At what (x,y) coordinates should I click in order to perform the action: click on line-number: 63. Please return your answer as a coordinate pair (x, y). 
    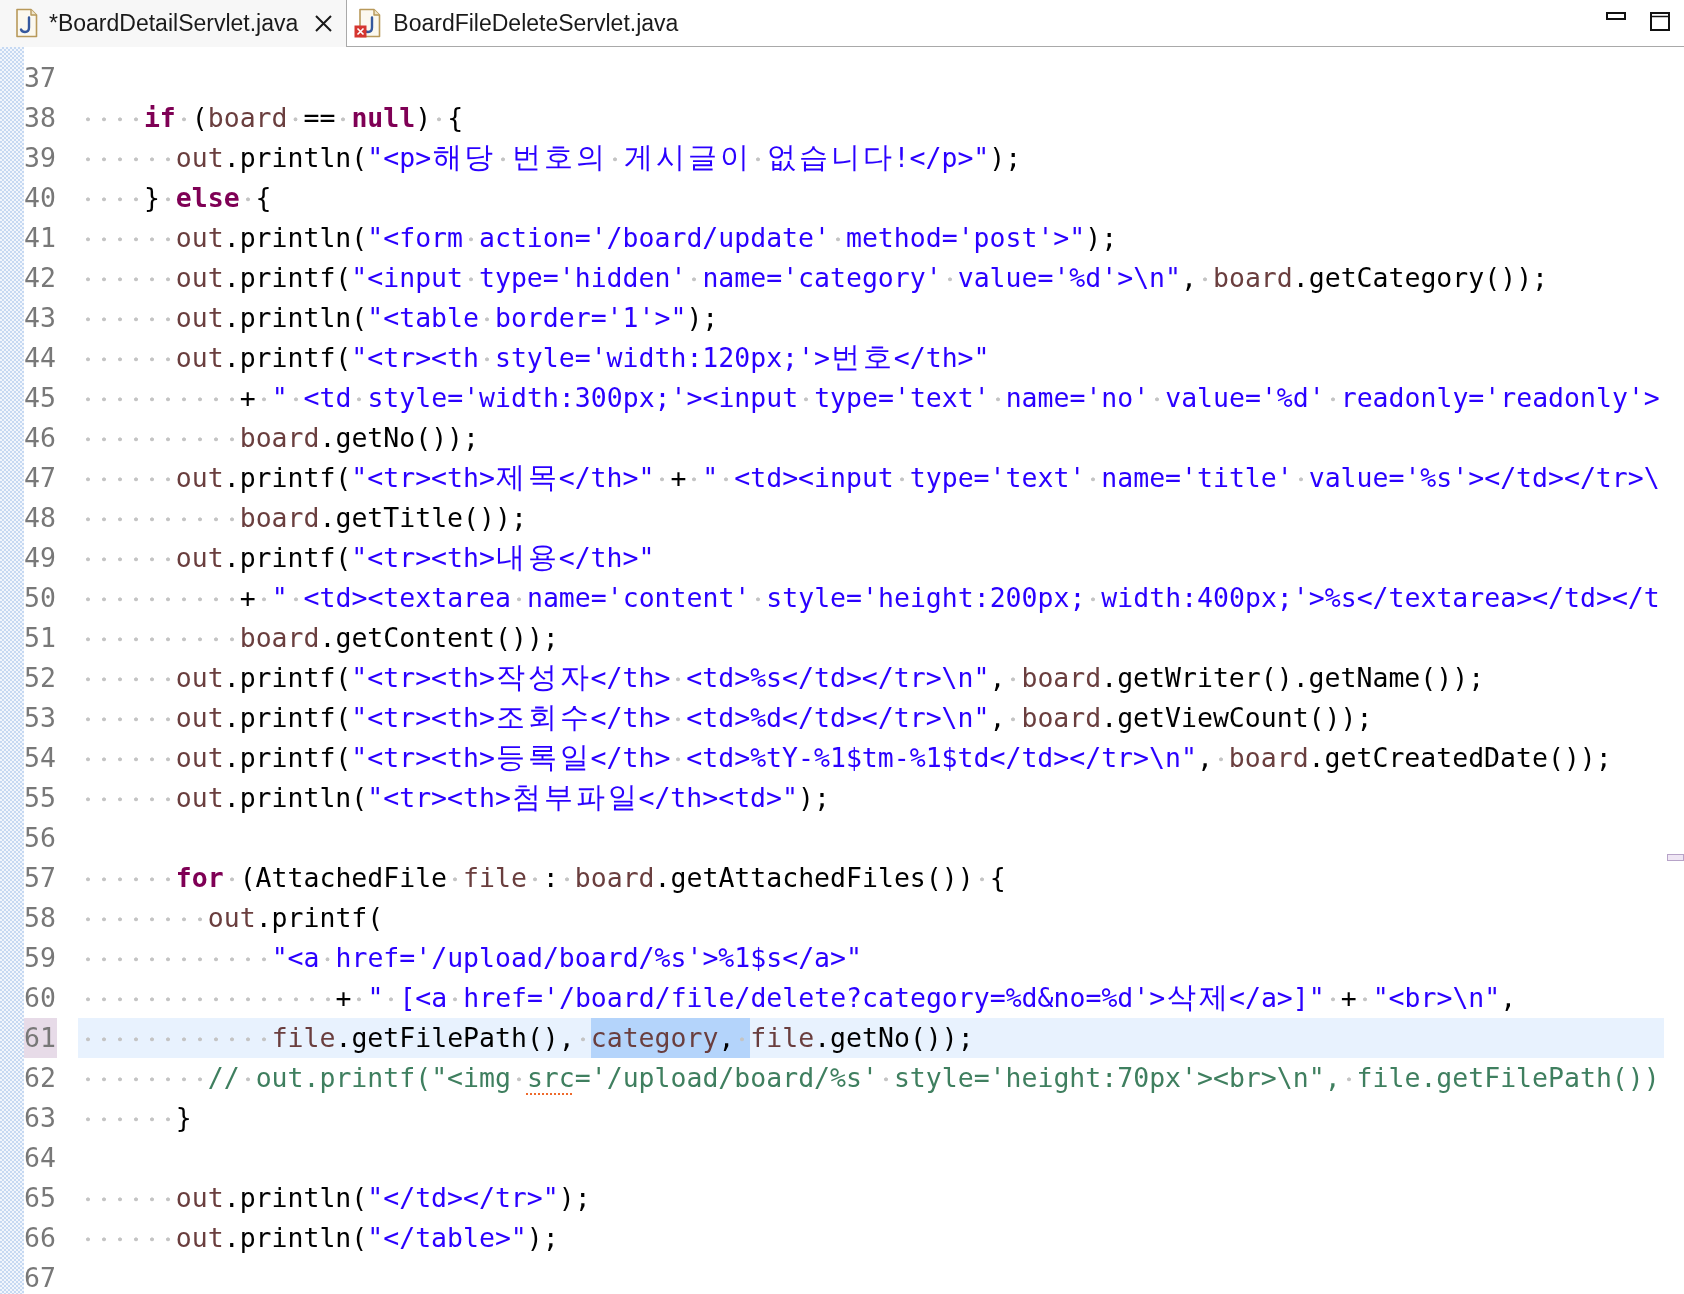
    Looking at the image, I should click on (40, 1118).